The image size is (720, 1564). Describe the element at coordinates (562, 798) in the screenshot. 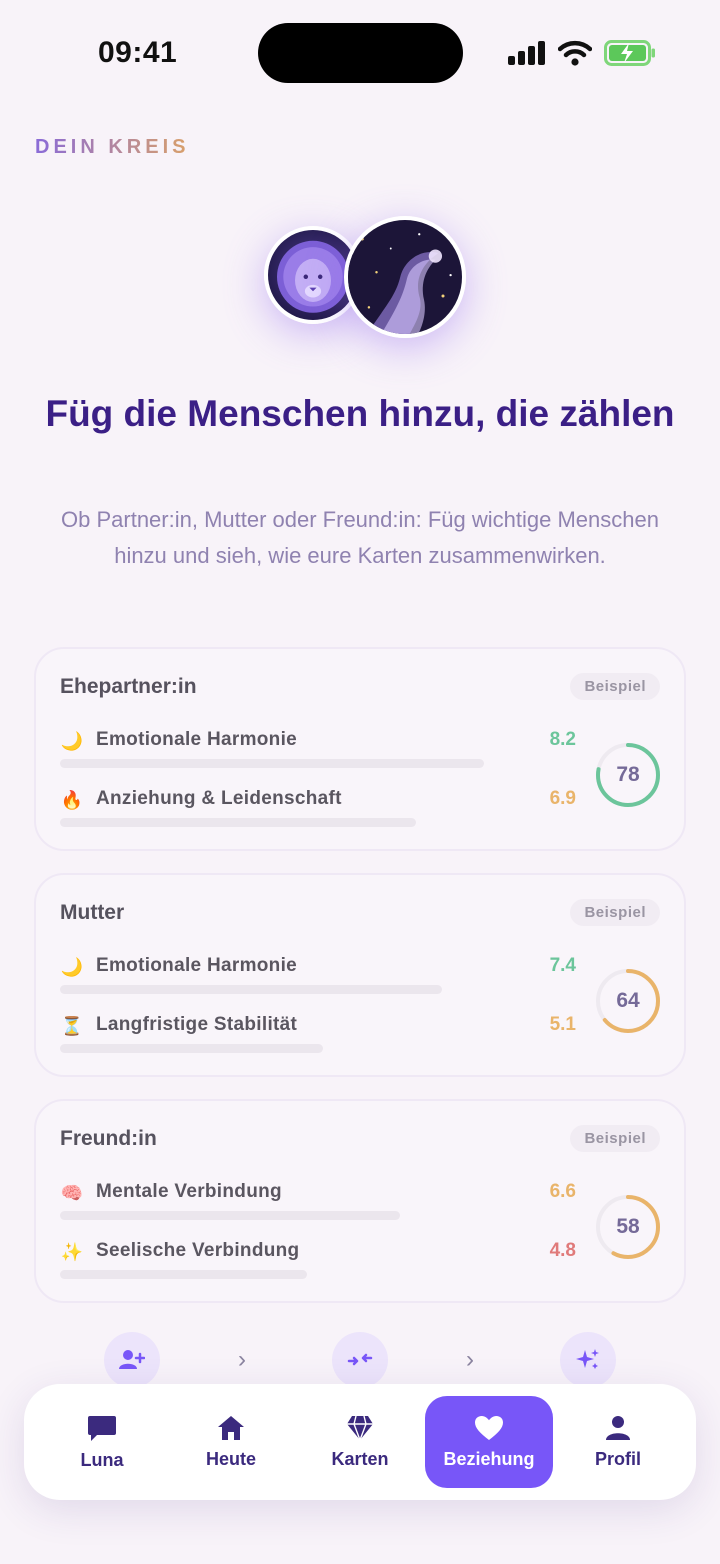

I see `metric-value: 6.9` at that location.